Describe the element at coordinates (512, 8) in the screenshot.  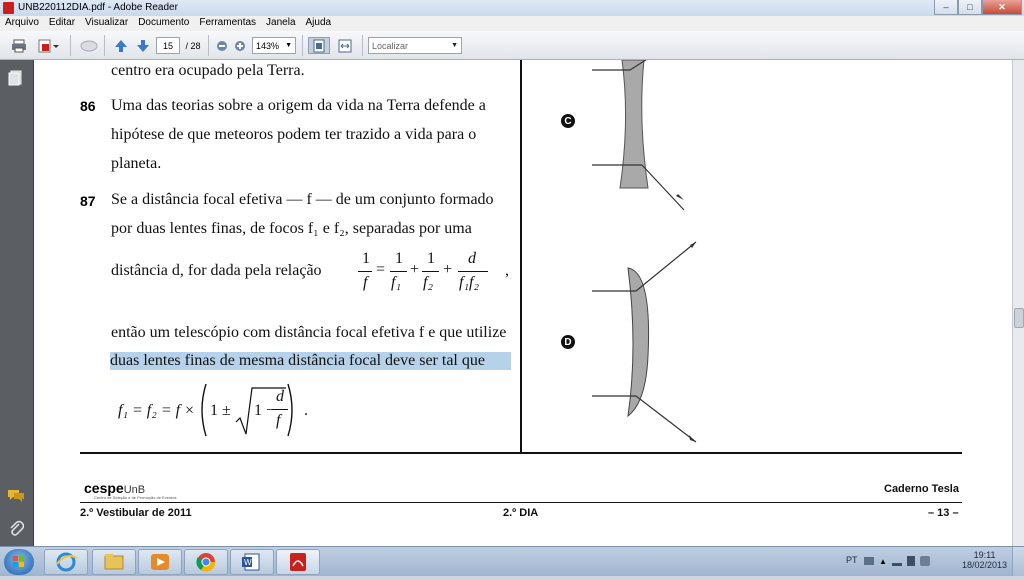
I see `title-bar: UNB220112DIA.pdf - Adobe Reader – □ ✕` at that location.